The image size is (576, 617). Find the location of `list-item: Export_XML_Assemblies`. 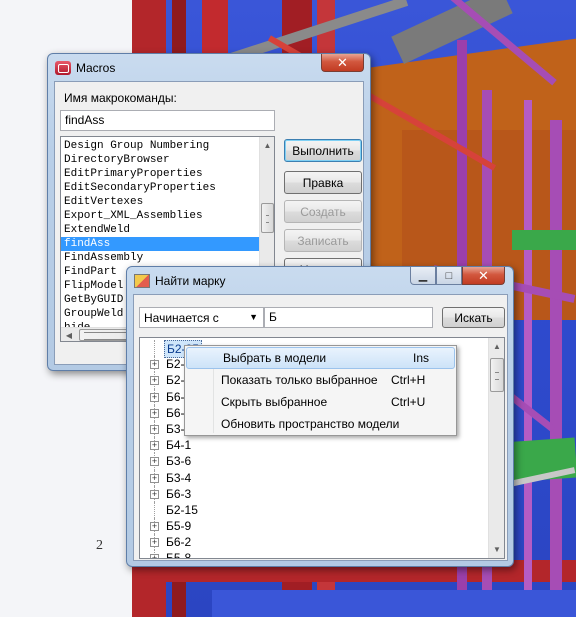

list-item: Export_XML_Assemblies is located at coordinates (160, 216).